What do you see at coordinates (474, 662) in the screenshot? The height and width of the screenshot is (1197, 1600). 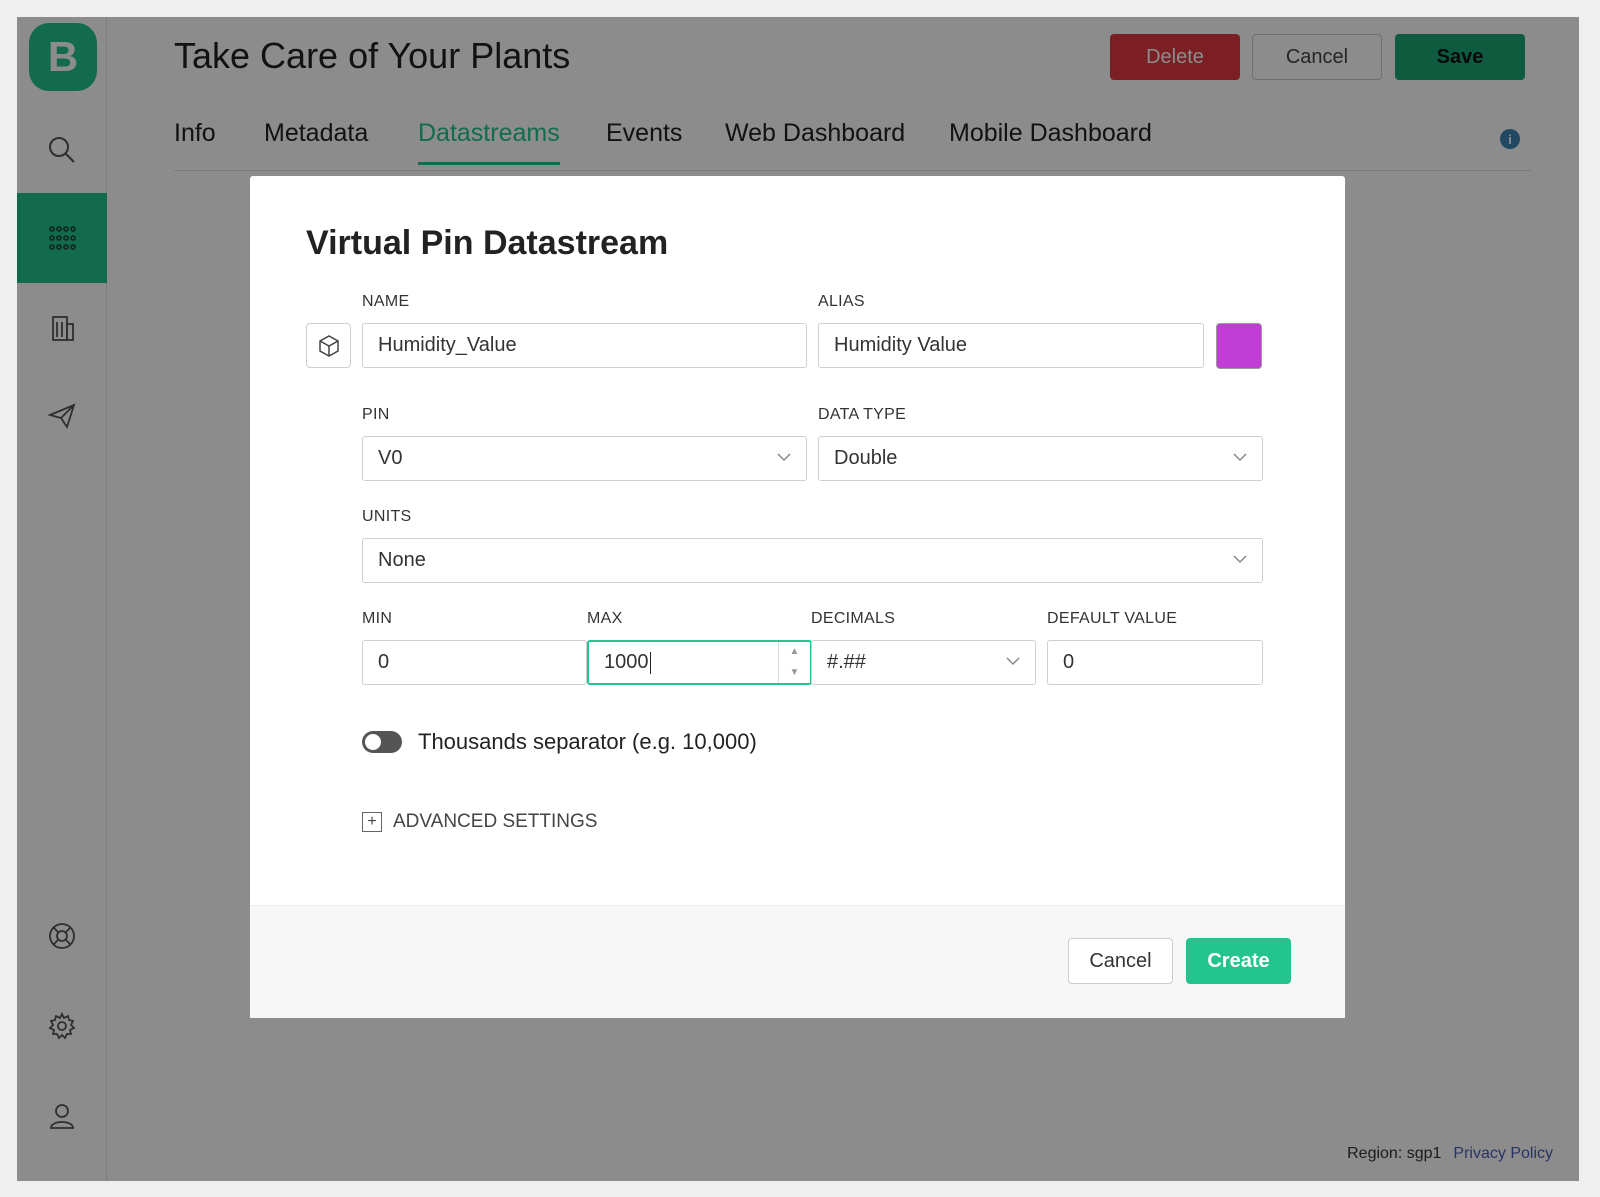 I see `min-field: 0` at bounding box center [474, 662].